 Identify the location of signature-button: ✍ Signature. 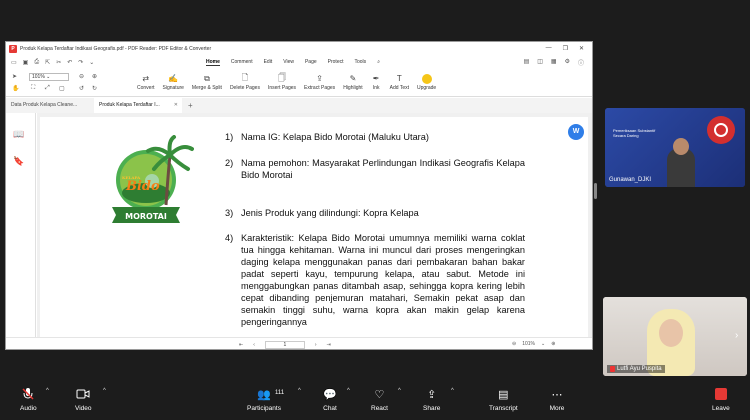
(173, 80).